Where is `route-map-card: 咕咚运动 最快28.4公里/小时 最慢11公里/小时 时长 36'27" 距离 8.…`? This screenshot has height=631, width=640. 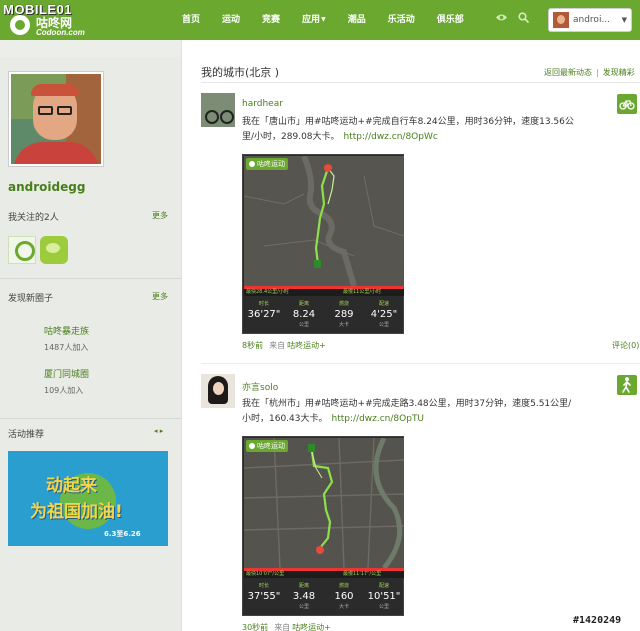 route-map-card: 咕咚运动 最快28.4公里/小时 最慢11公里/小时 时长 36'27" 距离 8.… is located at coordinates (323, 244).